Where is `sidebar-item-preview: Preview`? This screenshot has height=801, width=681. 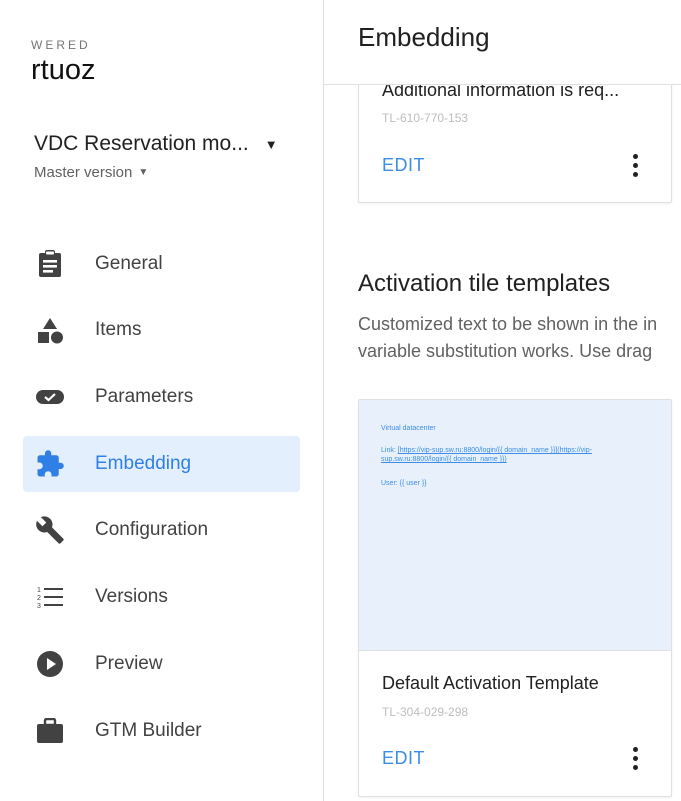
sidebar-item-preview: Preview is located at coordinates (161, 664).